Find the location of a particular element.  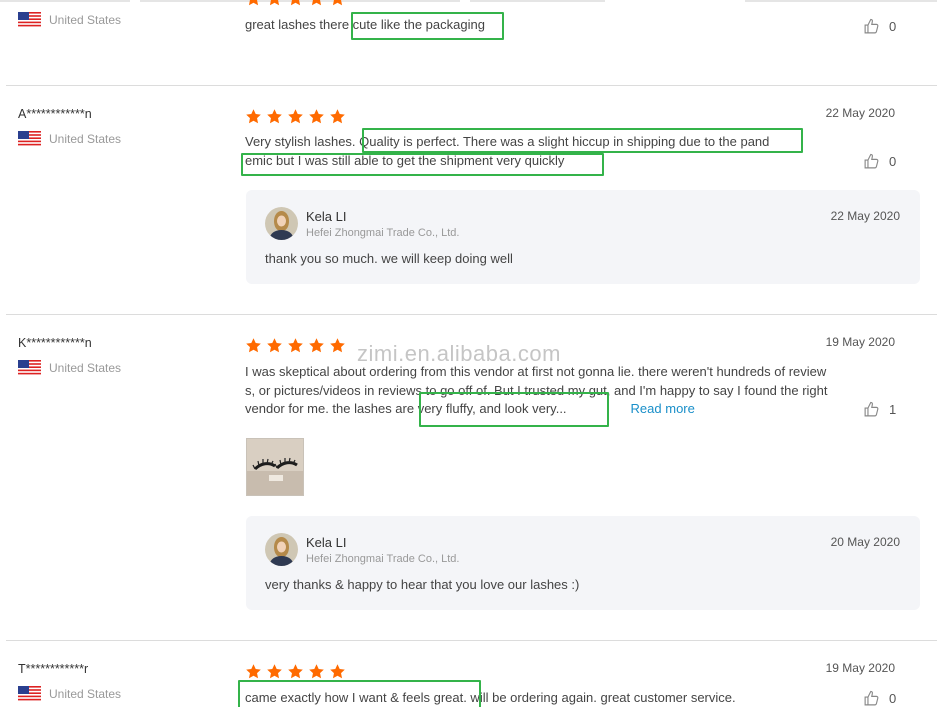

reply-date: 20 May 2020 is located at coordinates (865, 542).